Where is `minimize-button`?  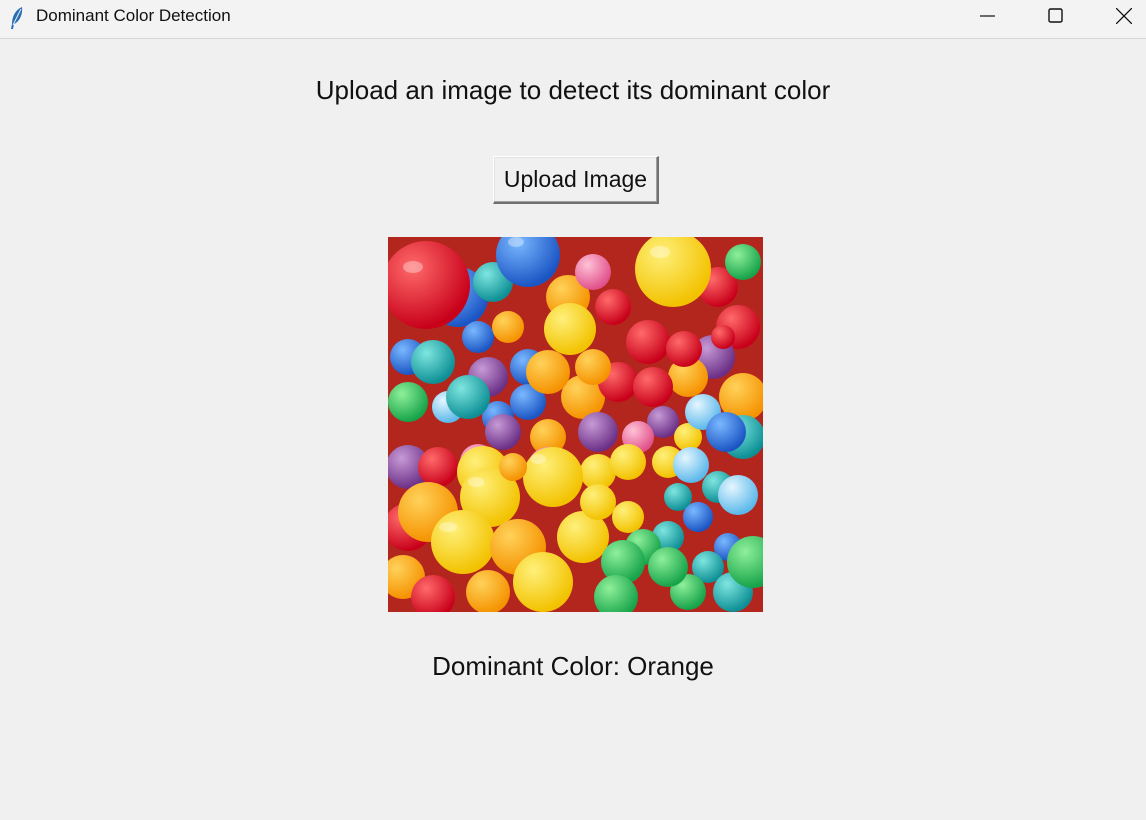 minimize-button is located at coordinates (987, 16).